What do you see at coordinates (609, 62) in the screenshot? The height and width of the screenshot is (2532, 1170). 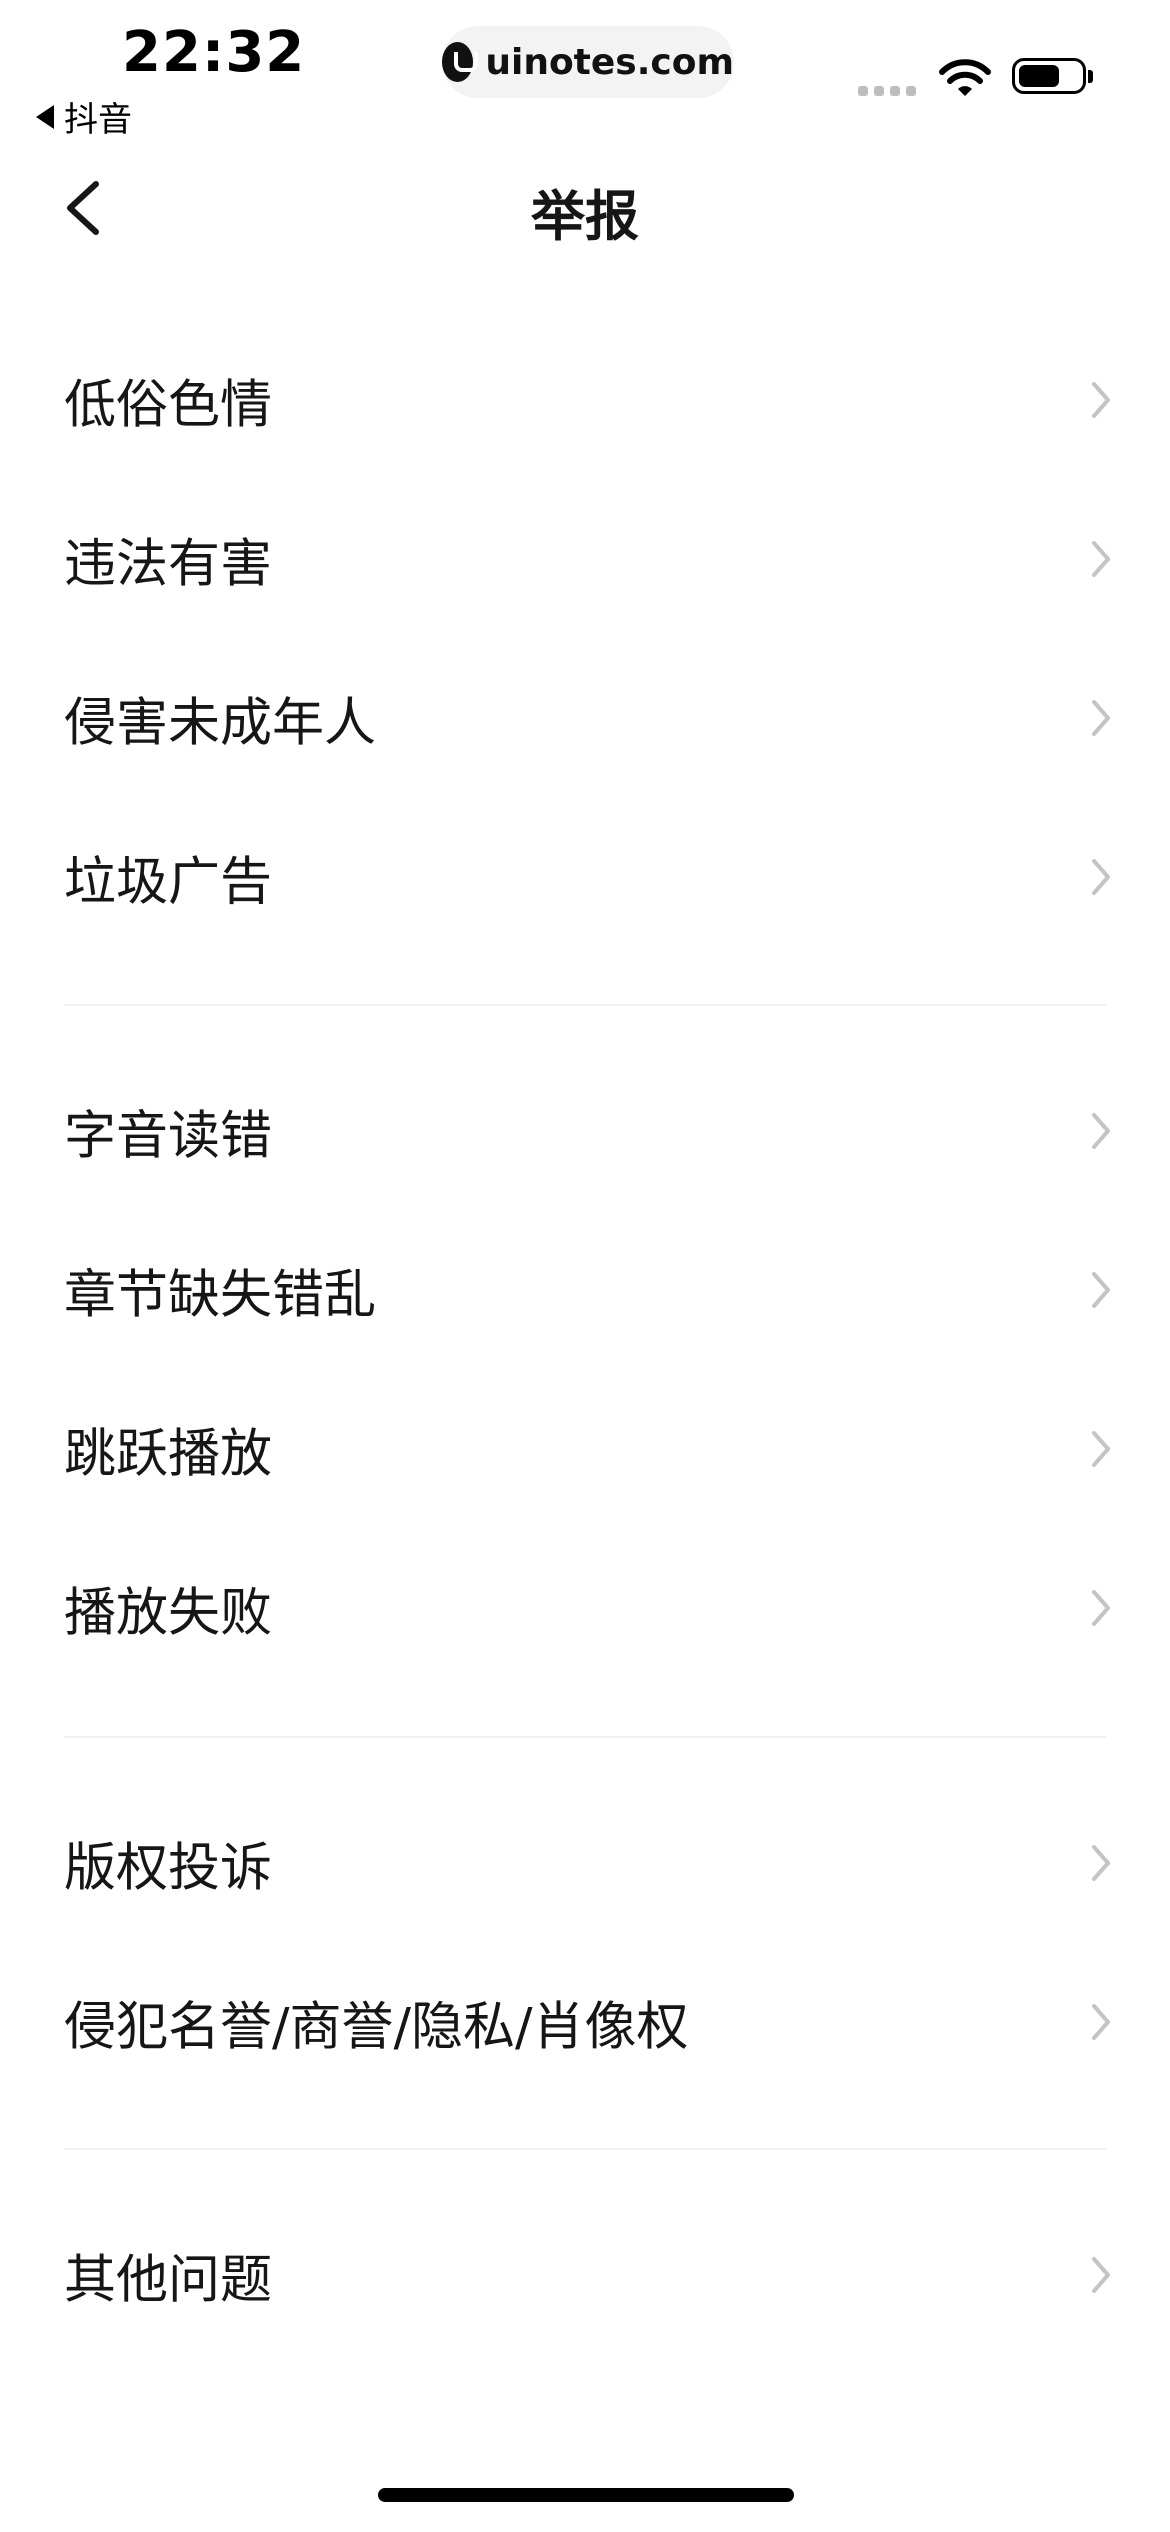 I see `url-text: uinotes.com` at bounding box center [609, 62].